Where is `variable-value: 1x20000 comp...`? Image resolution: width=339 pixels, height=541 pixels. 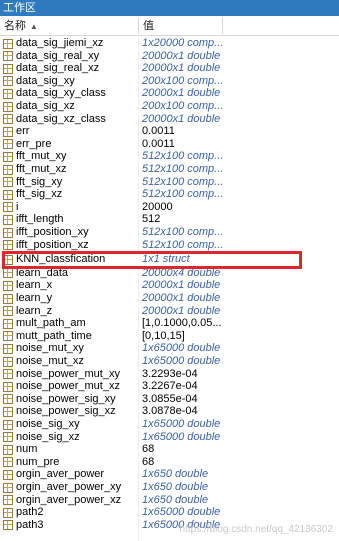 variable-value: 1x20000 comp... is located at coordinates (183, 43).